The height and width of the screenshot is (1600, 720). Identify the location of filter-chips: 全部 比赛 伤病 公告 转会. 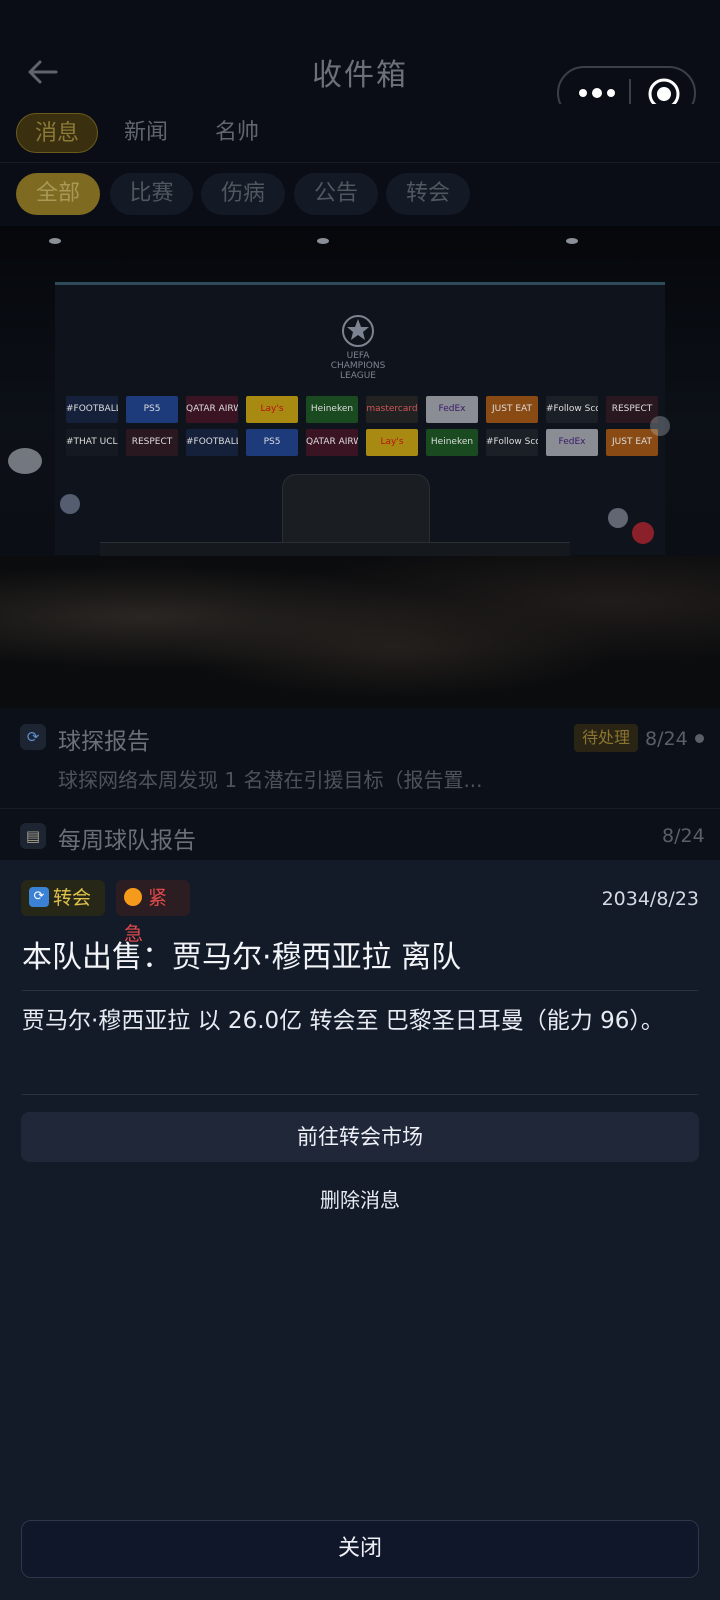
(360, 194).